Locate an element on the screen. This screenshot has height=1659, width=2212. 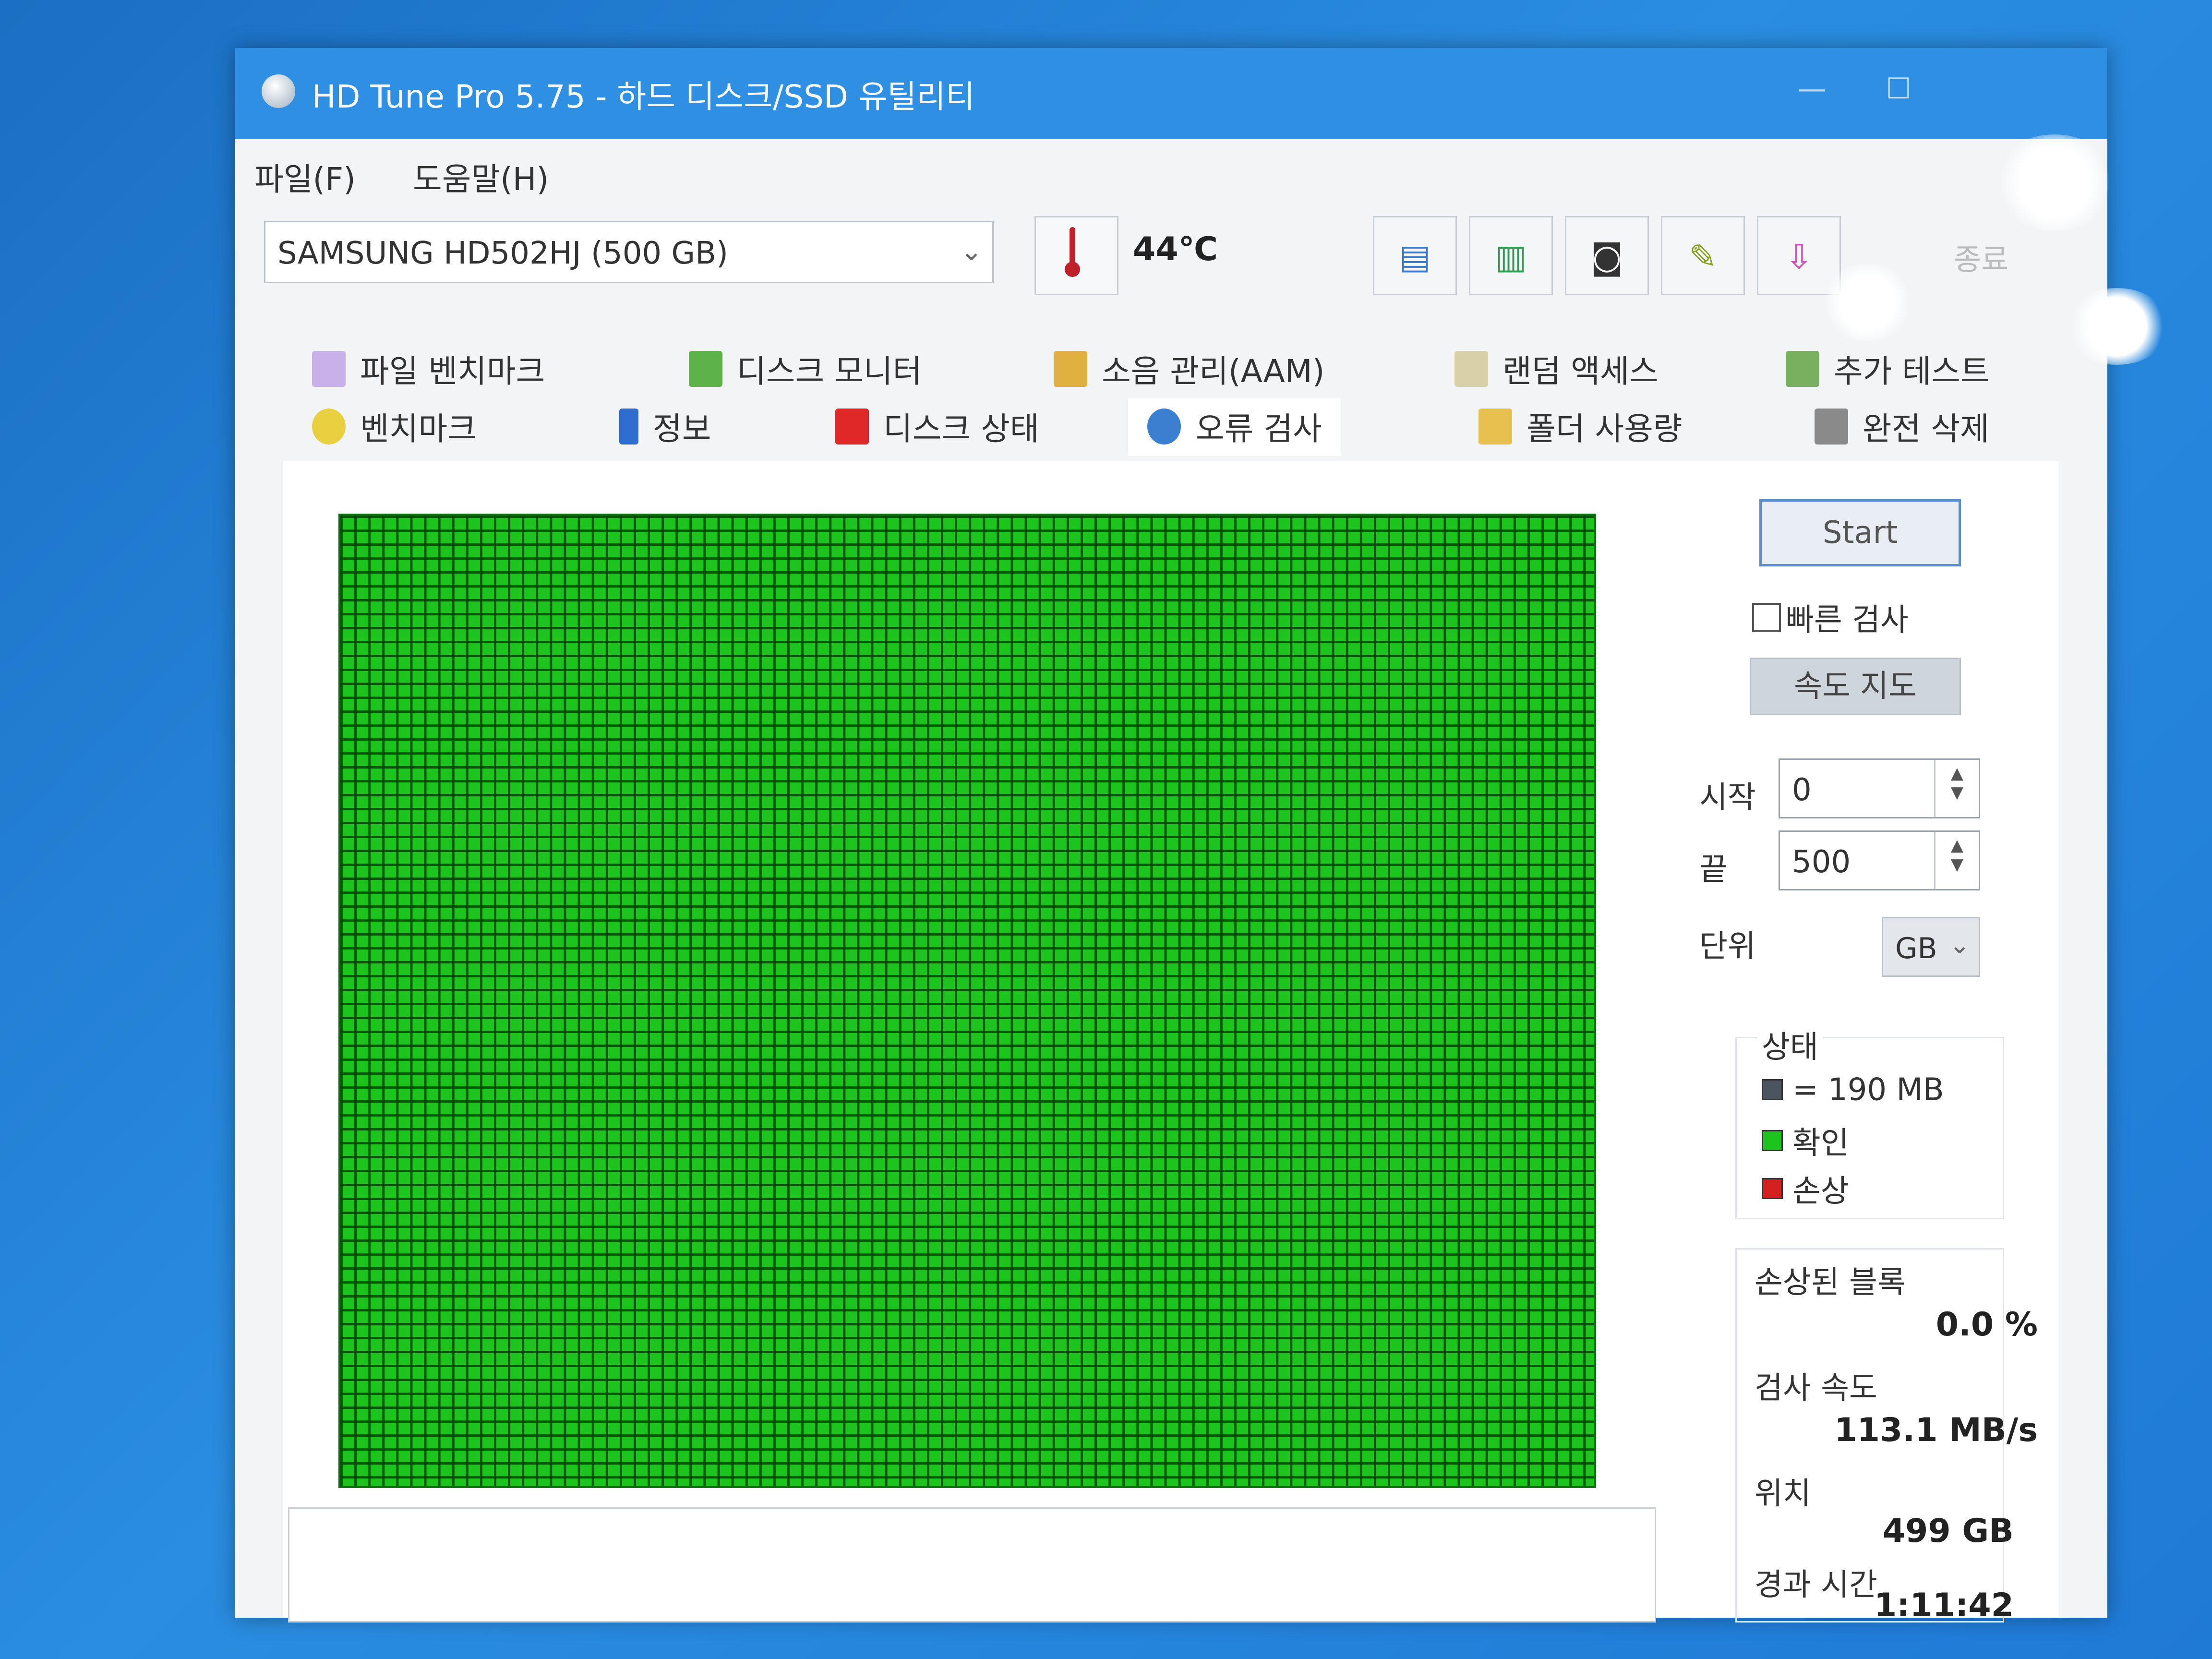
lightbulb-icon is located at coordinates (329, 426).